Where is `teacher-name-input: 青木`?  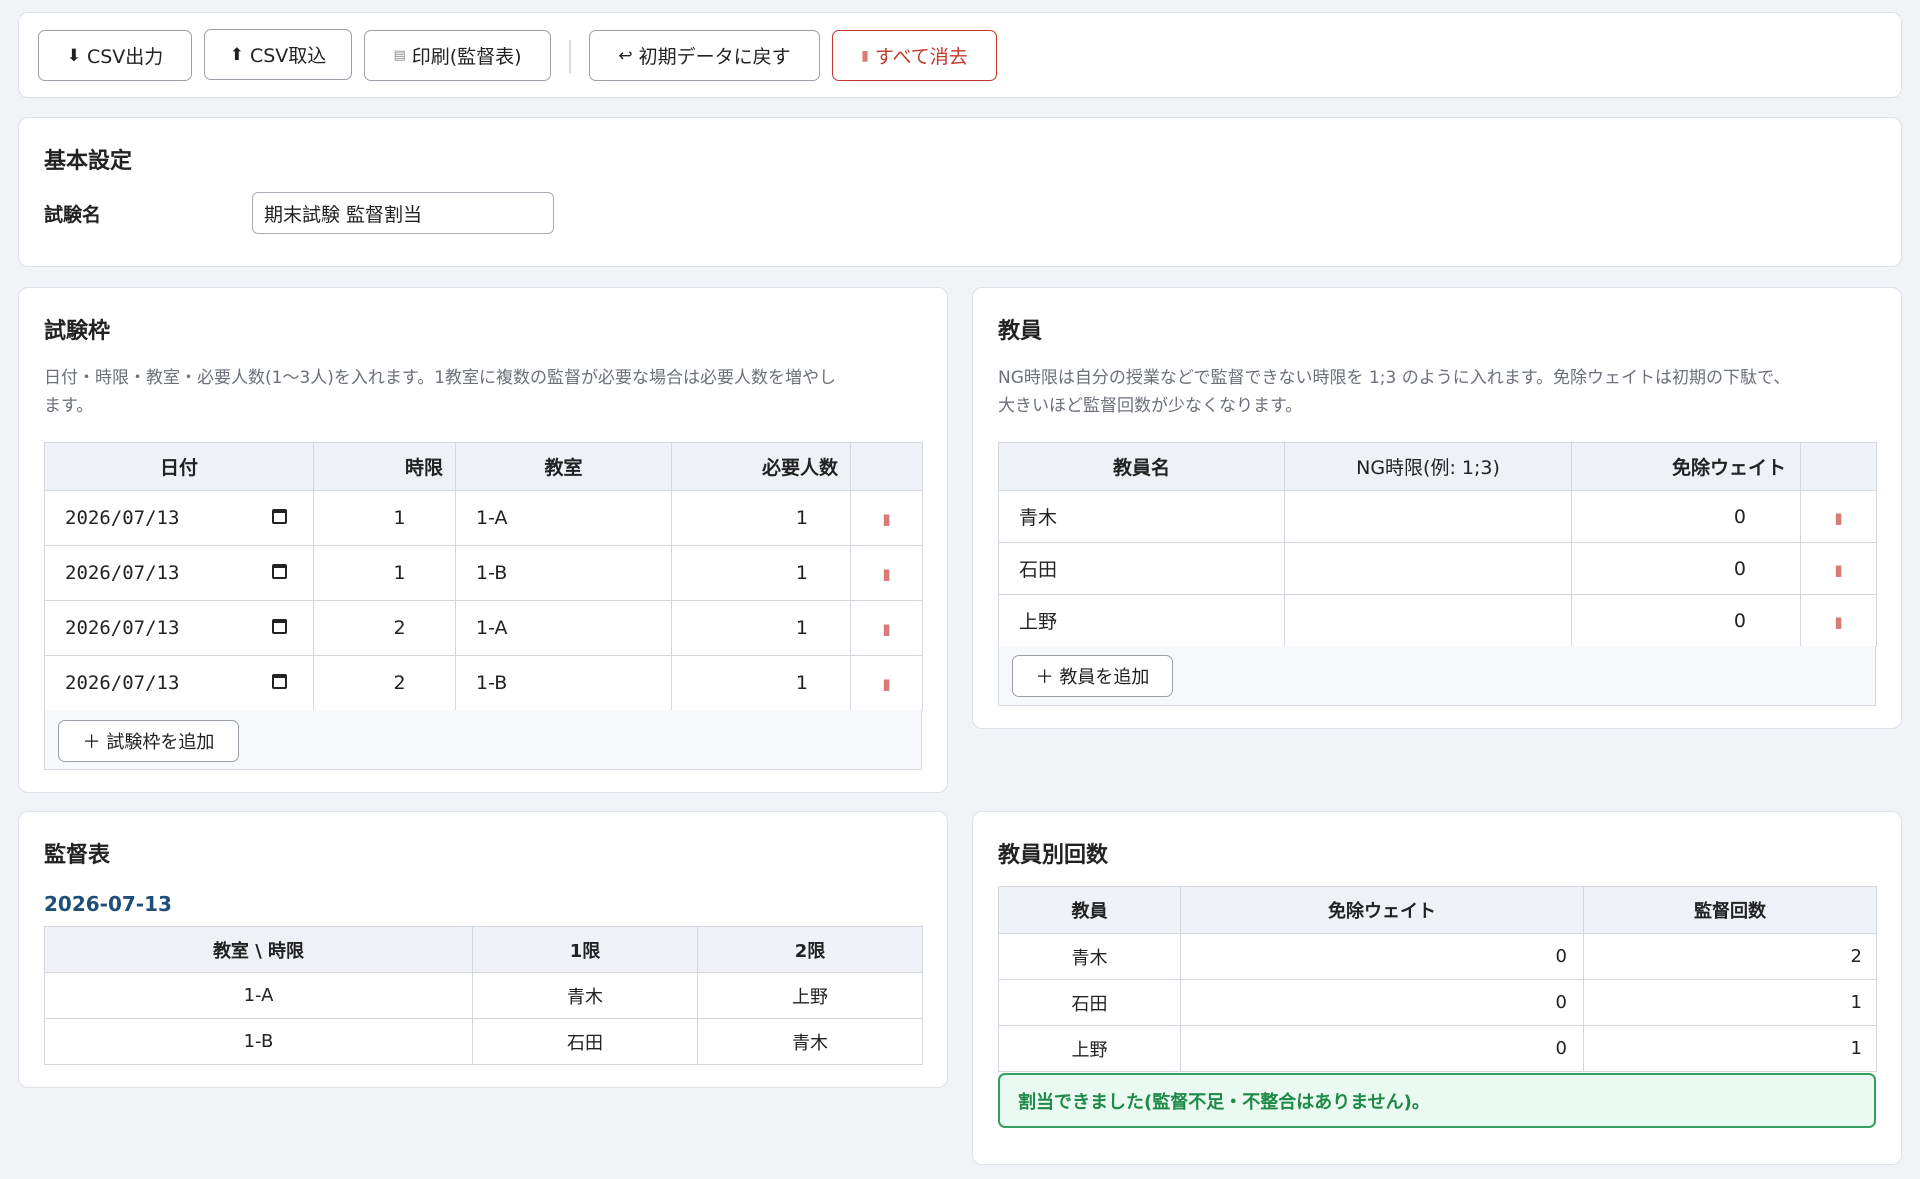
teacher-name-input: 青木 is located at coordinates (1141, 516).